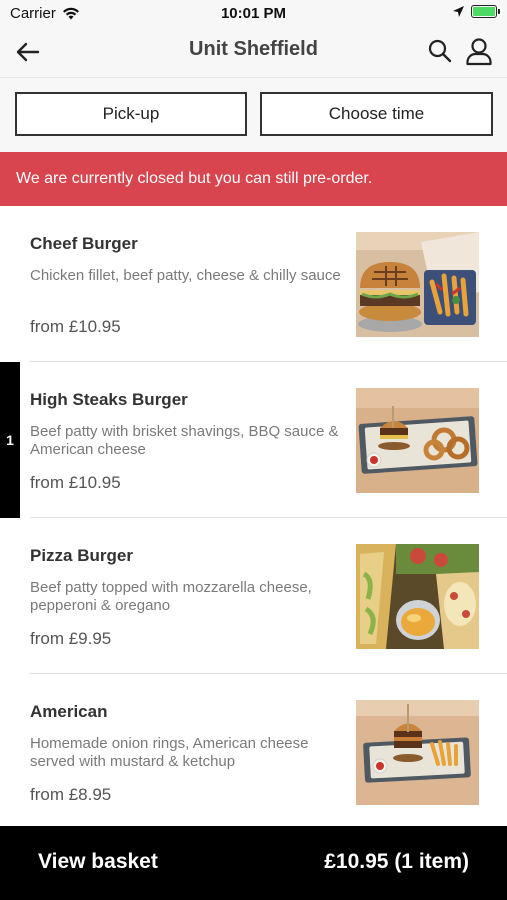 This screenshot has height=900, width=507. What do you see at coordinates (396, 861) in the screenshot?
I see `basket-total: £10.95 (1 item)` at bounding box center [396, 861].